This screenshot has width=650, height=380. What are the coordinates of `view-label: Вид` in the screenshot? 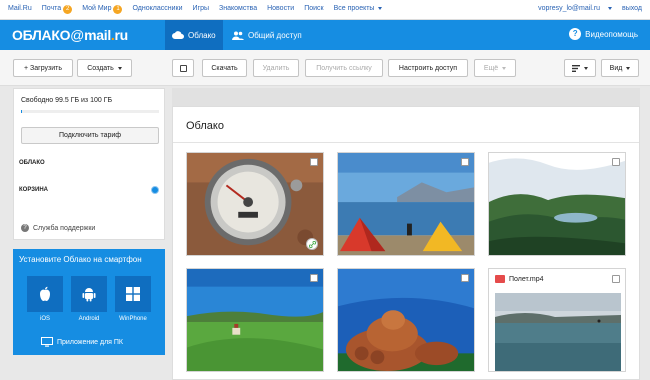 It's located at (616, 68).